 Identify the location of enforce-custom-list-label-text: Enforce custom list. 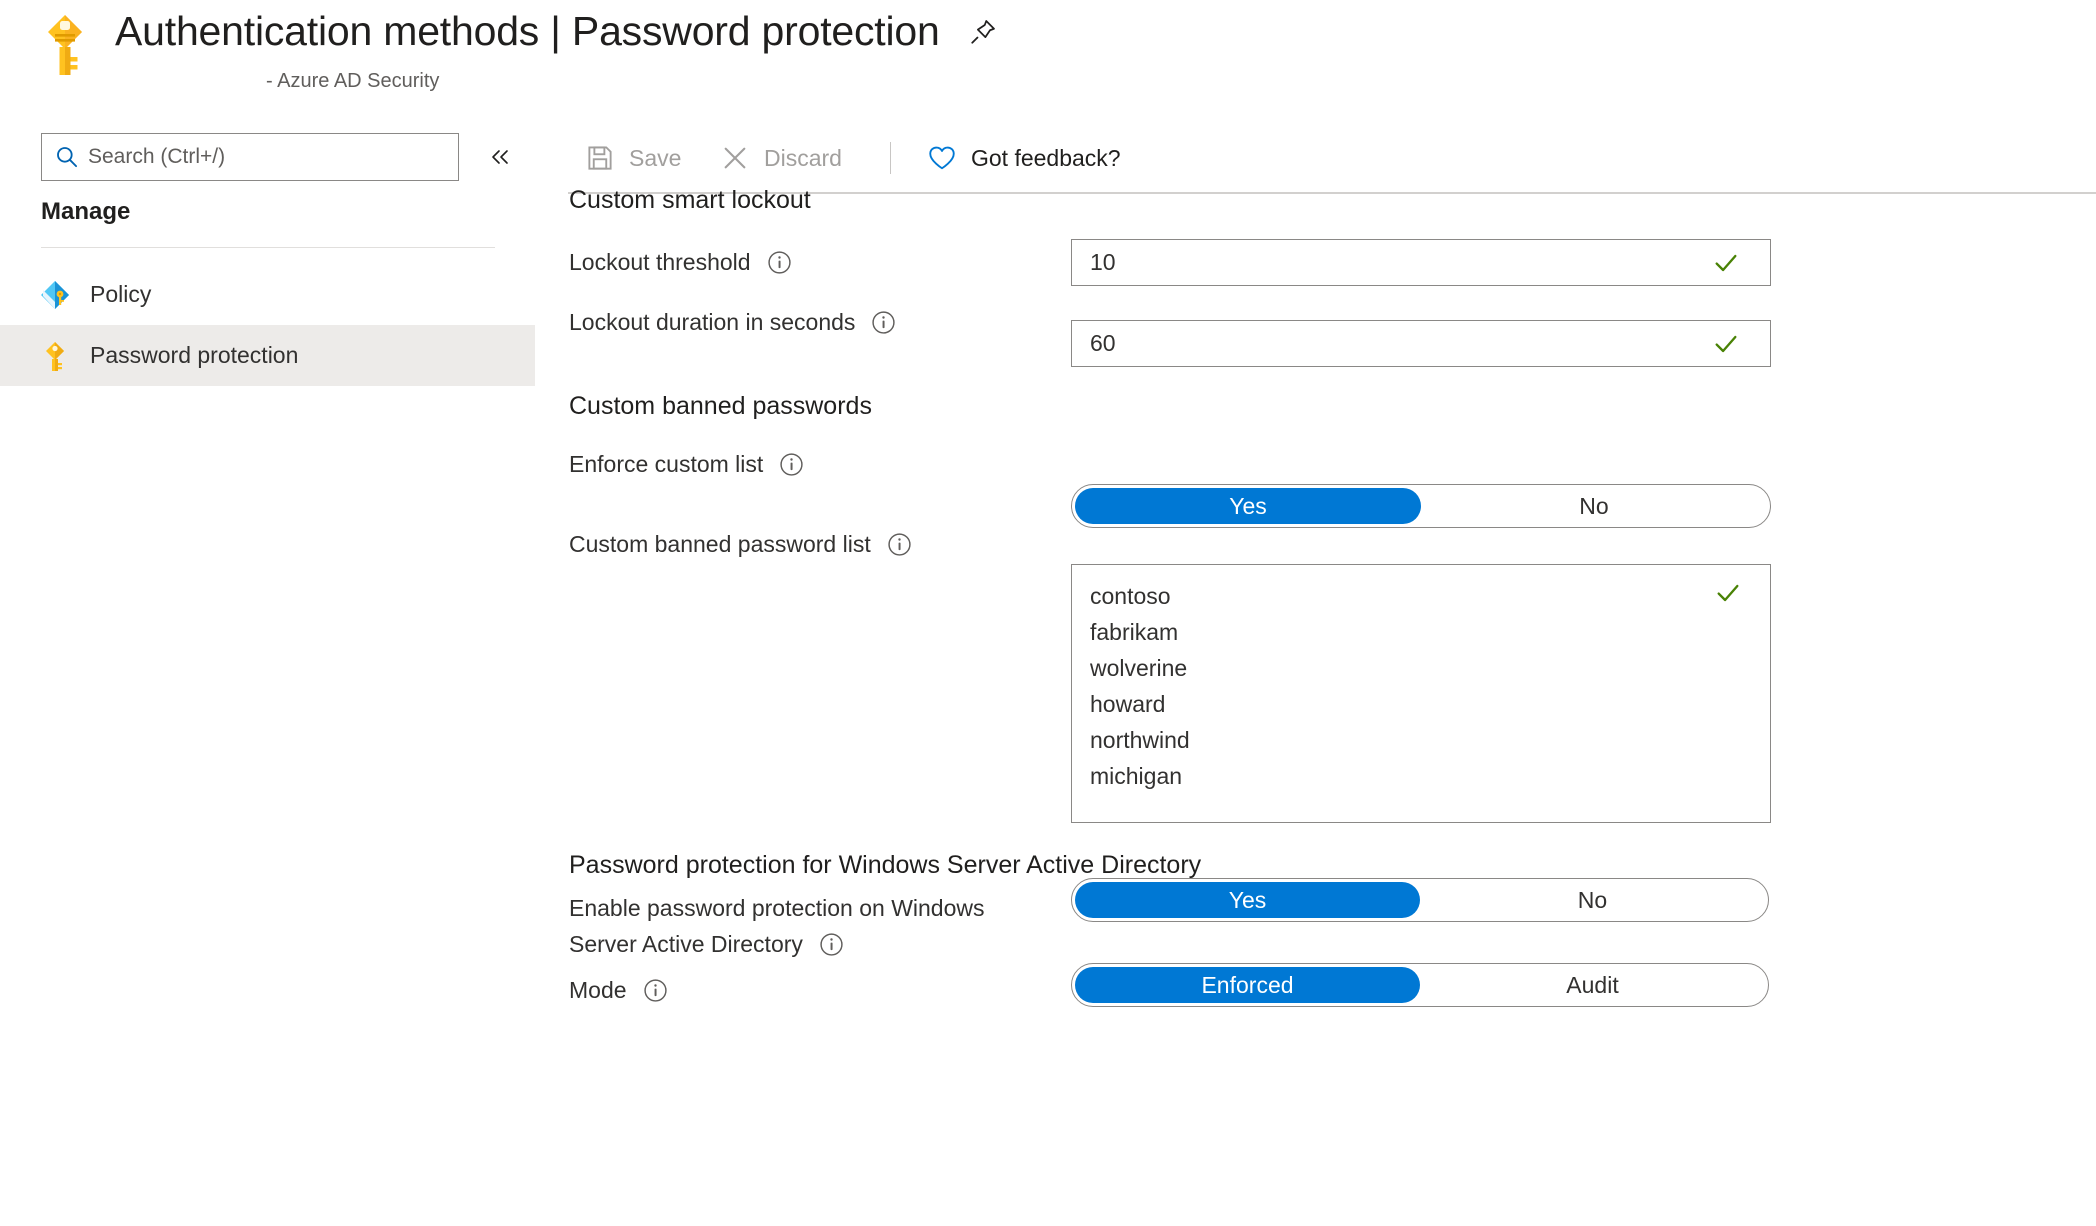
(666, 464).